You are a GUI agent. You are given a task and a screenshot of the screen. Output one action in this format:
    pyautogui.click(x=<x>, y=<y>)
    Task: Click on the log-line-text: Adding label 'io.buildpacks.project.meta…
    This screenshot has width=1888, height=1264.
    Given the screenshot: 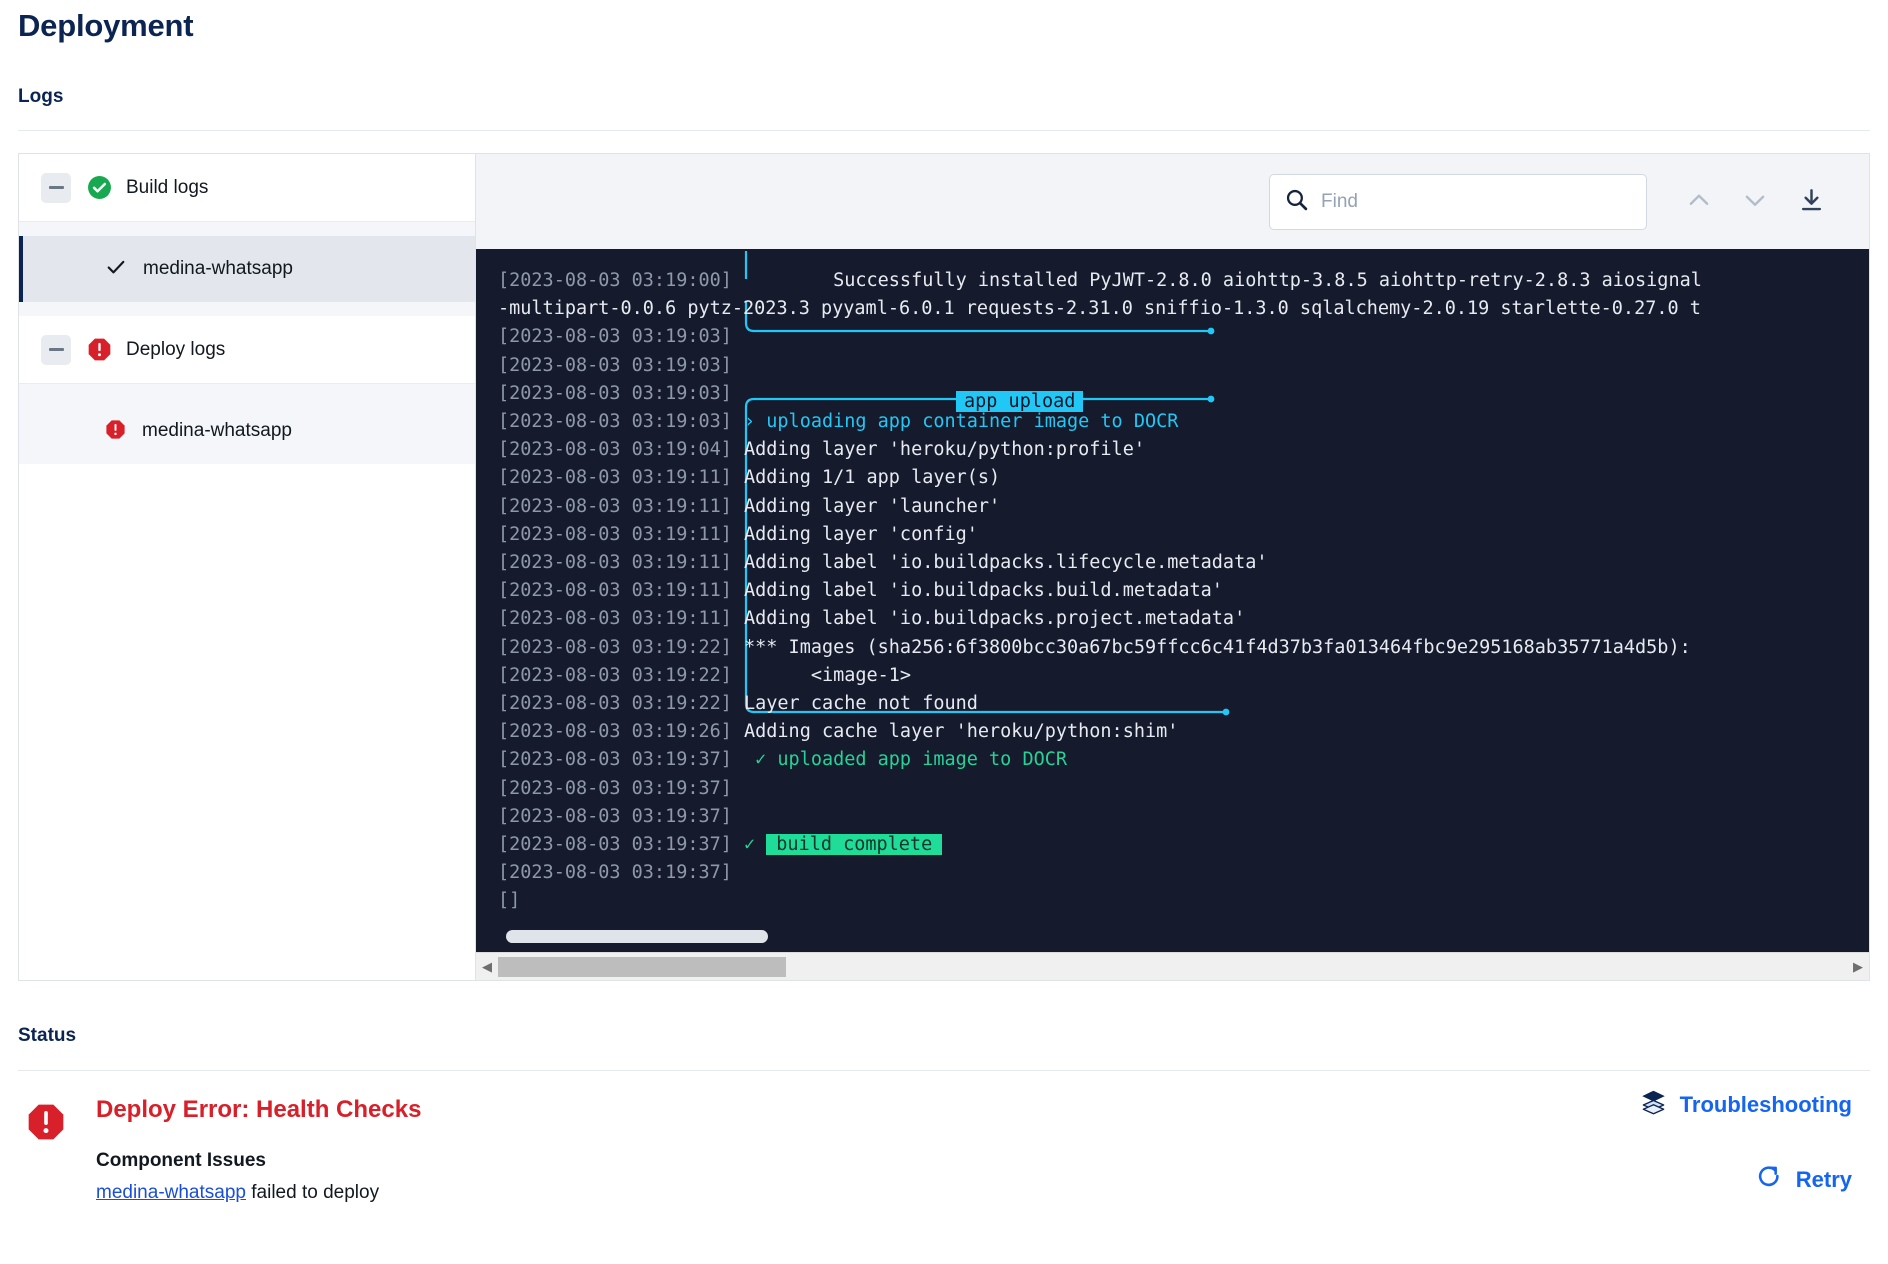 What is the action you would take?
    pyautogui.click(x=995, y=619)
    